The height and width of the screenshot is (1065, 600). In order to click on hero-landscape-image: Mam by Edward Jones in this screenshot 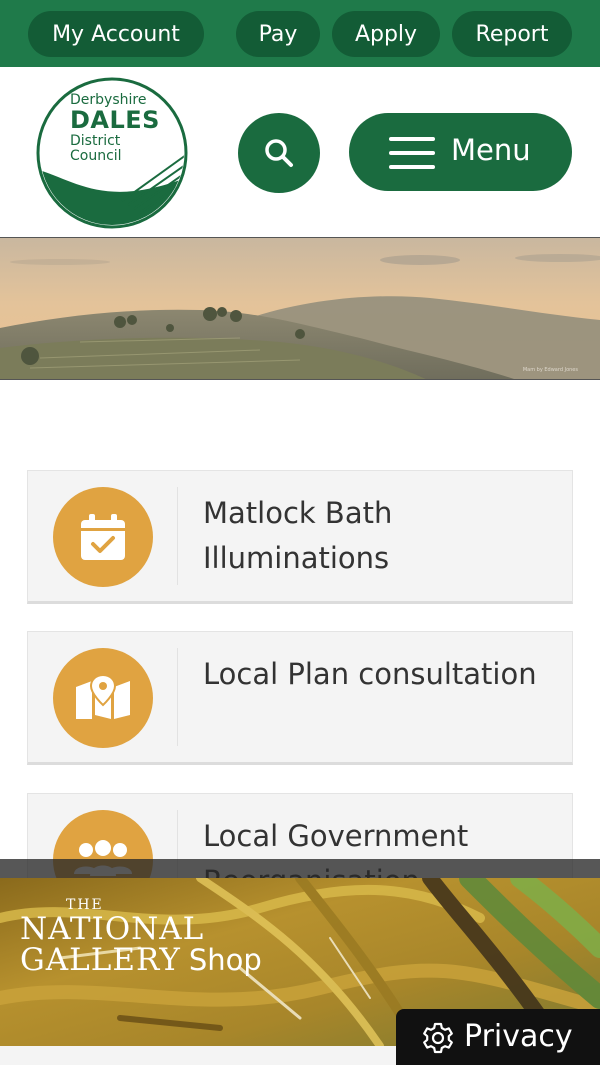, I will do `click(300, 308)`.